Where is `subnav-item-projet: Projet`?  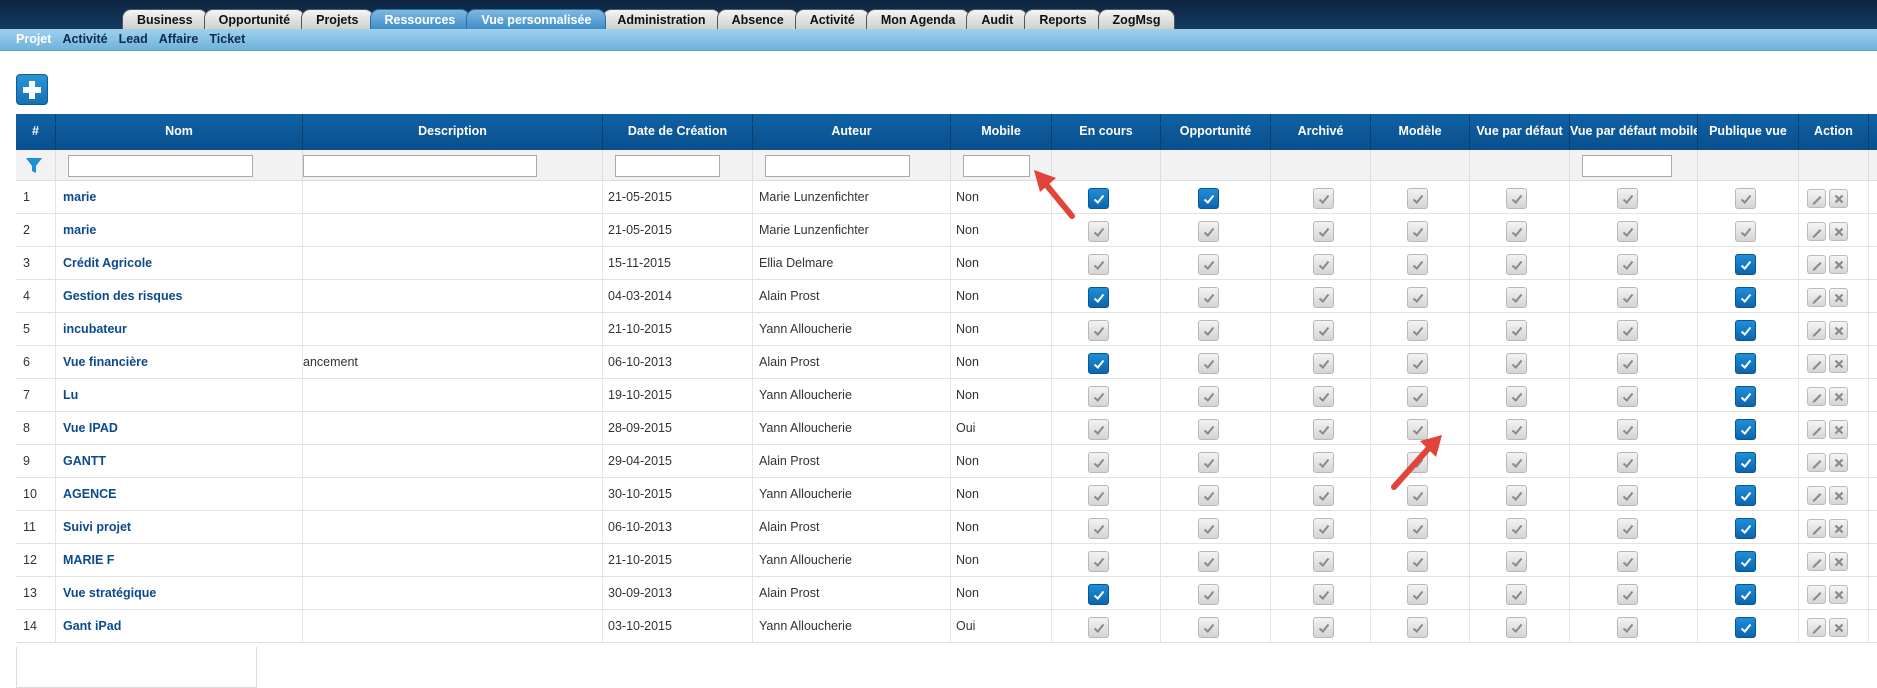
subnav-item-projet: Projet is located at coordinates (33, 39).